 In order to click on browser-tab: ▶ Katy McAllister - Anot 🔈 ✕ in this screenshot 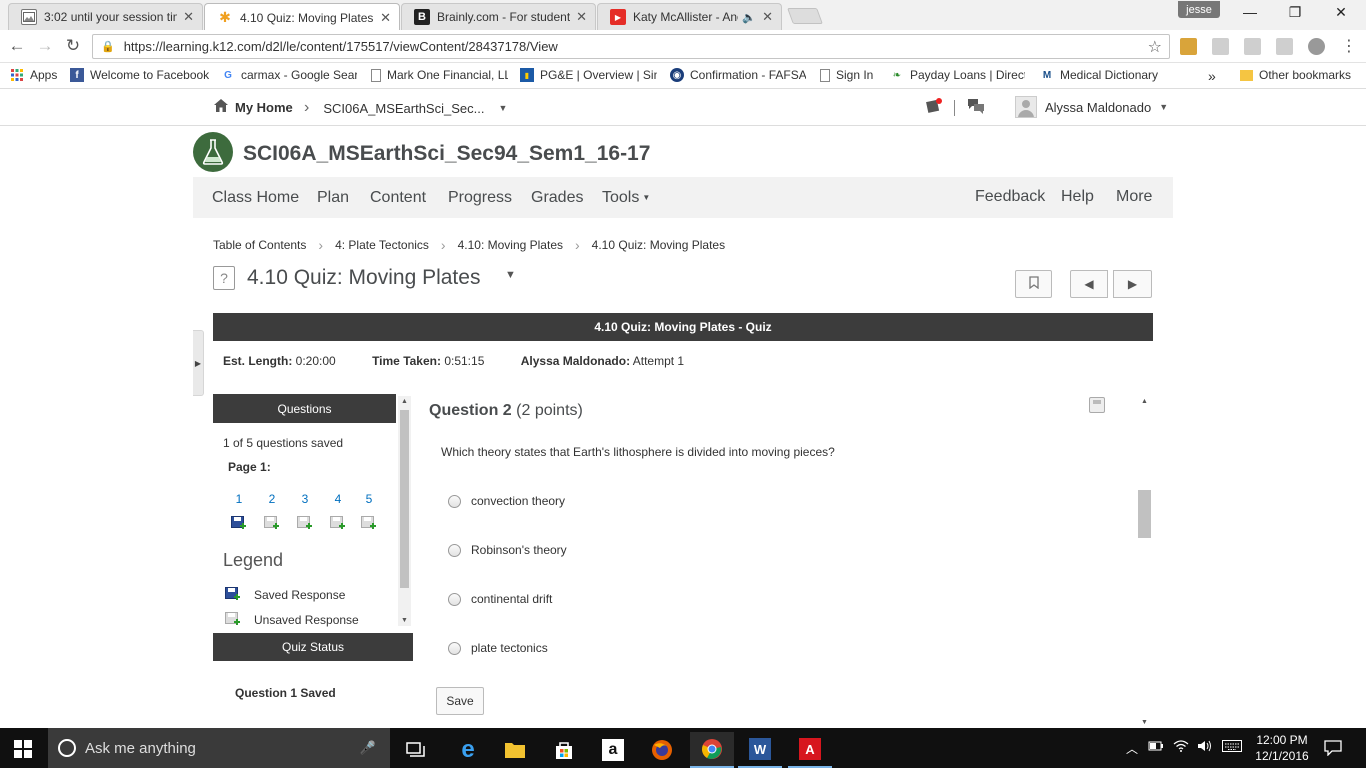, I will do `click(689, 16)`.